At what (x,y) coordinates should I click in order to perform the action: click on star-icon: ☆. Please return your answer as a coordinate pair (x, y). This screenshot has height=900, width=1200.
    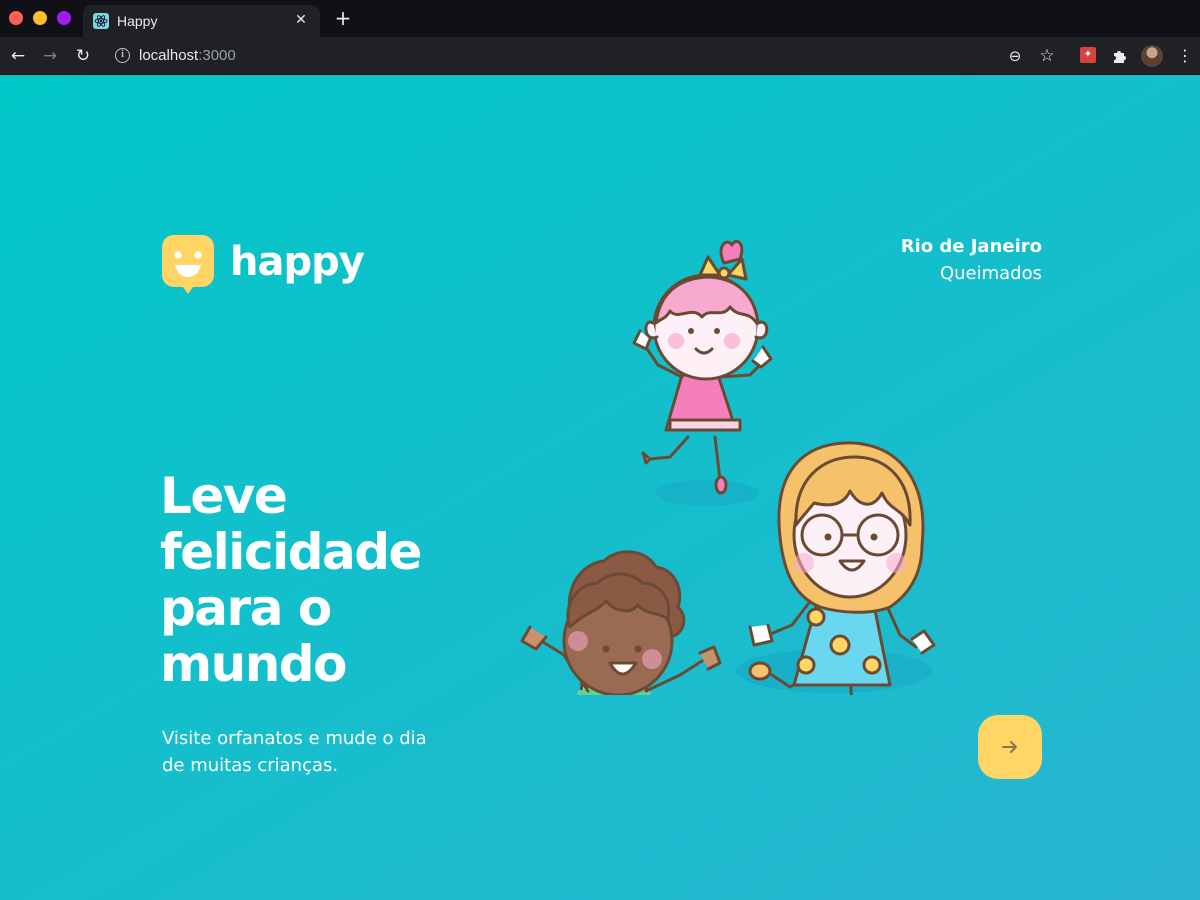
    Looking at the image, I should click on (1047, 56).